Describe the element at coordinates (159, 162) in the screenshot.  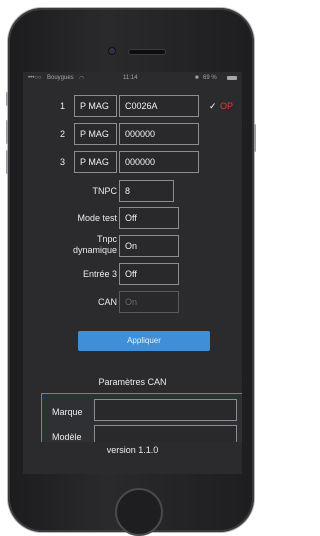
I see `row-3-value-field: 000000` at that location.